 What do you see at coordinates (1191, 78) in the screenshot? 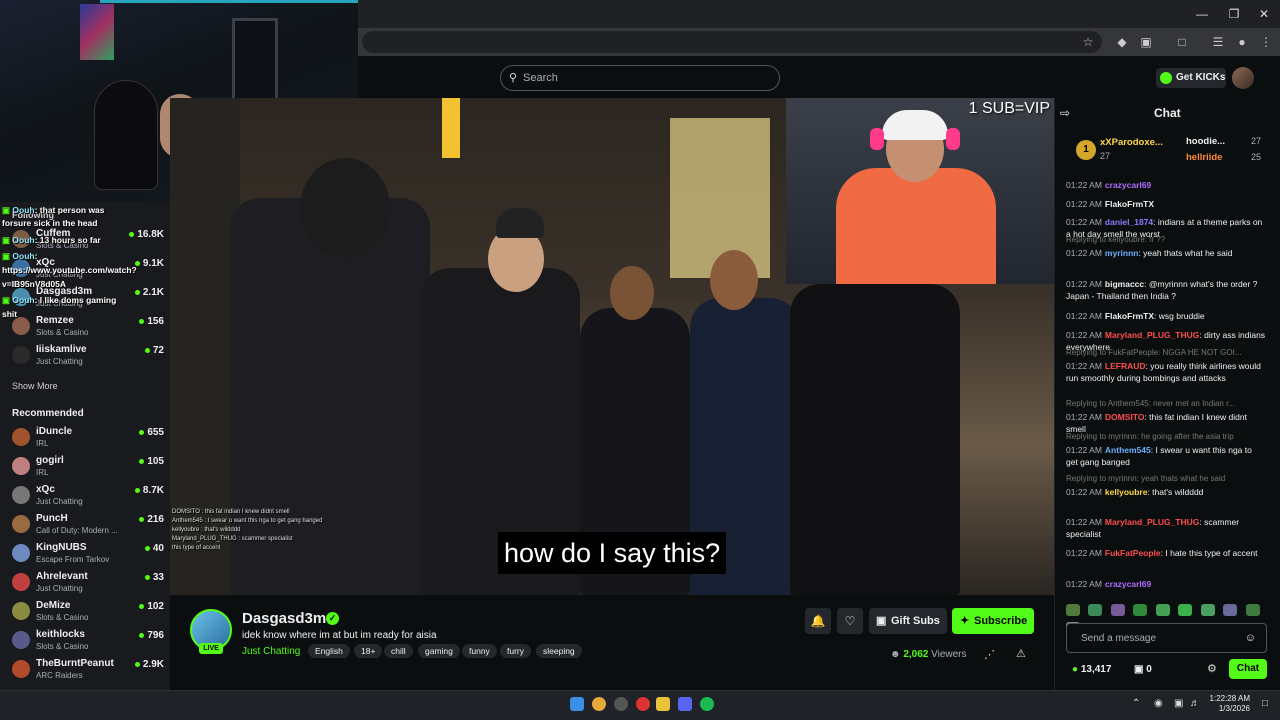
I see `get-kicks-button: Get KICKs` at bounding box center [1191, 78].